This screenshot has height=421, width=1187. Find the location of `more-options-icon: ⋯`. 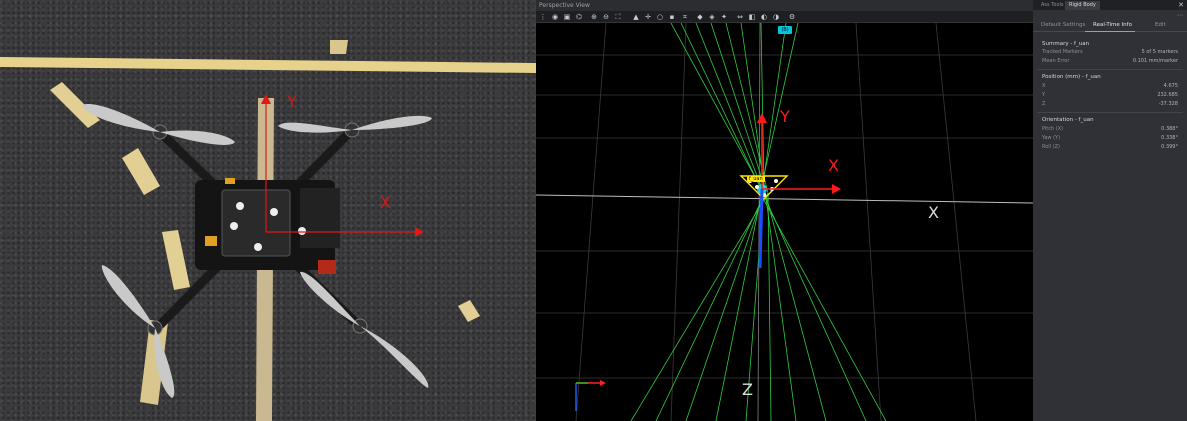

more-options-icon: ⋯ is located at coordinates (1180, 15).